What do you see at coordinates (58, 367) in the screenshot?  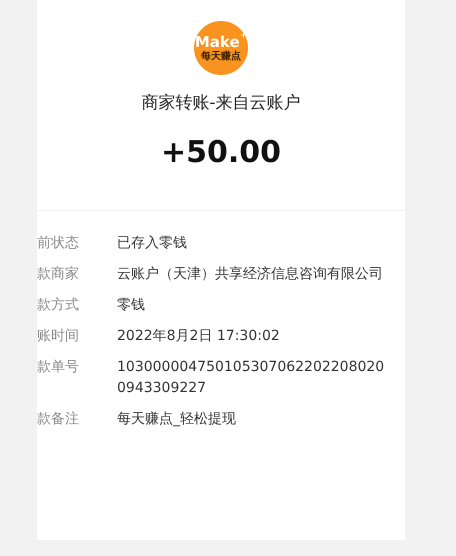 I see `detail-label: 款单号` at bounding box center [58, 367].